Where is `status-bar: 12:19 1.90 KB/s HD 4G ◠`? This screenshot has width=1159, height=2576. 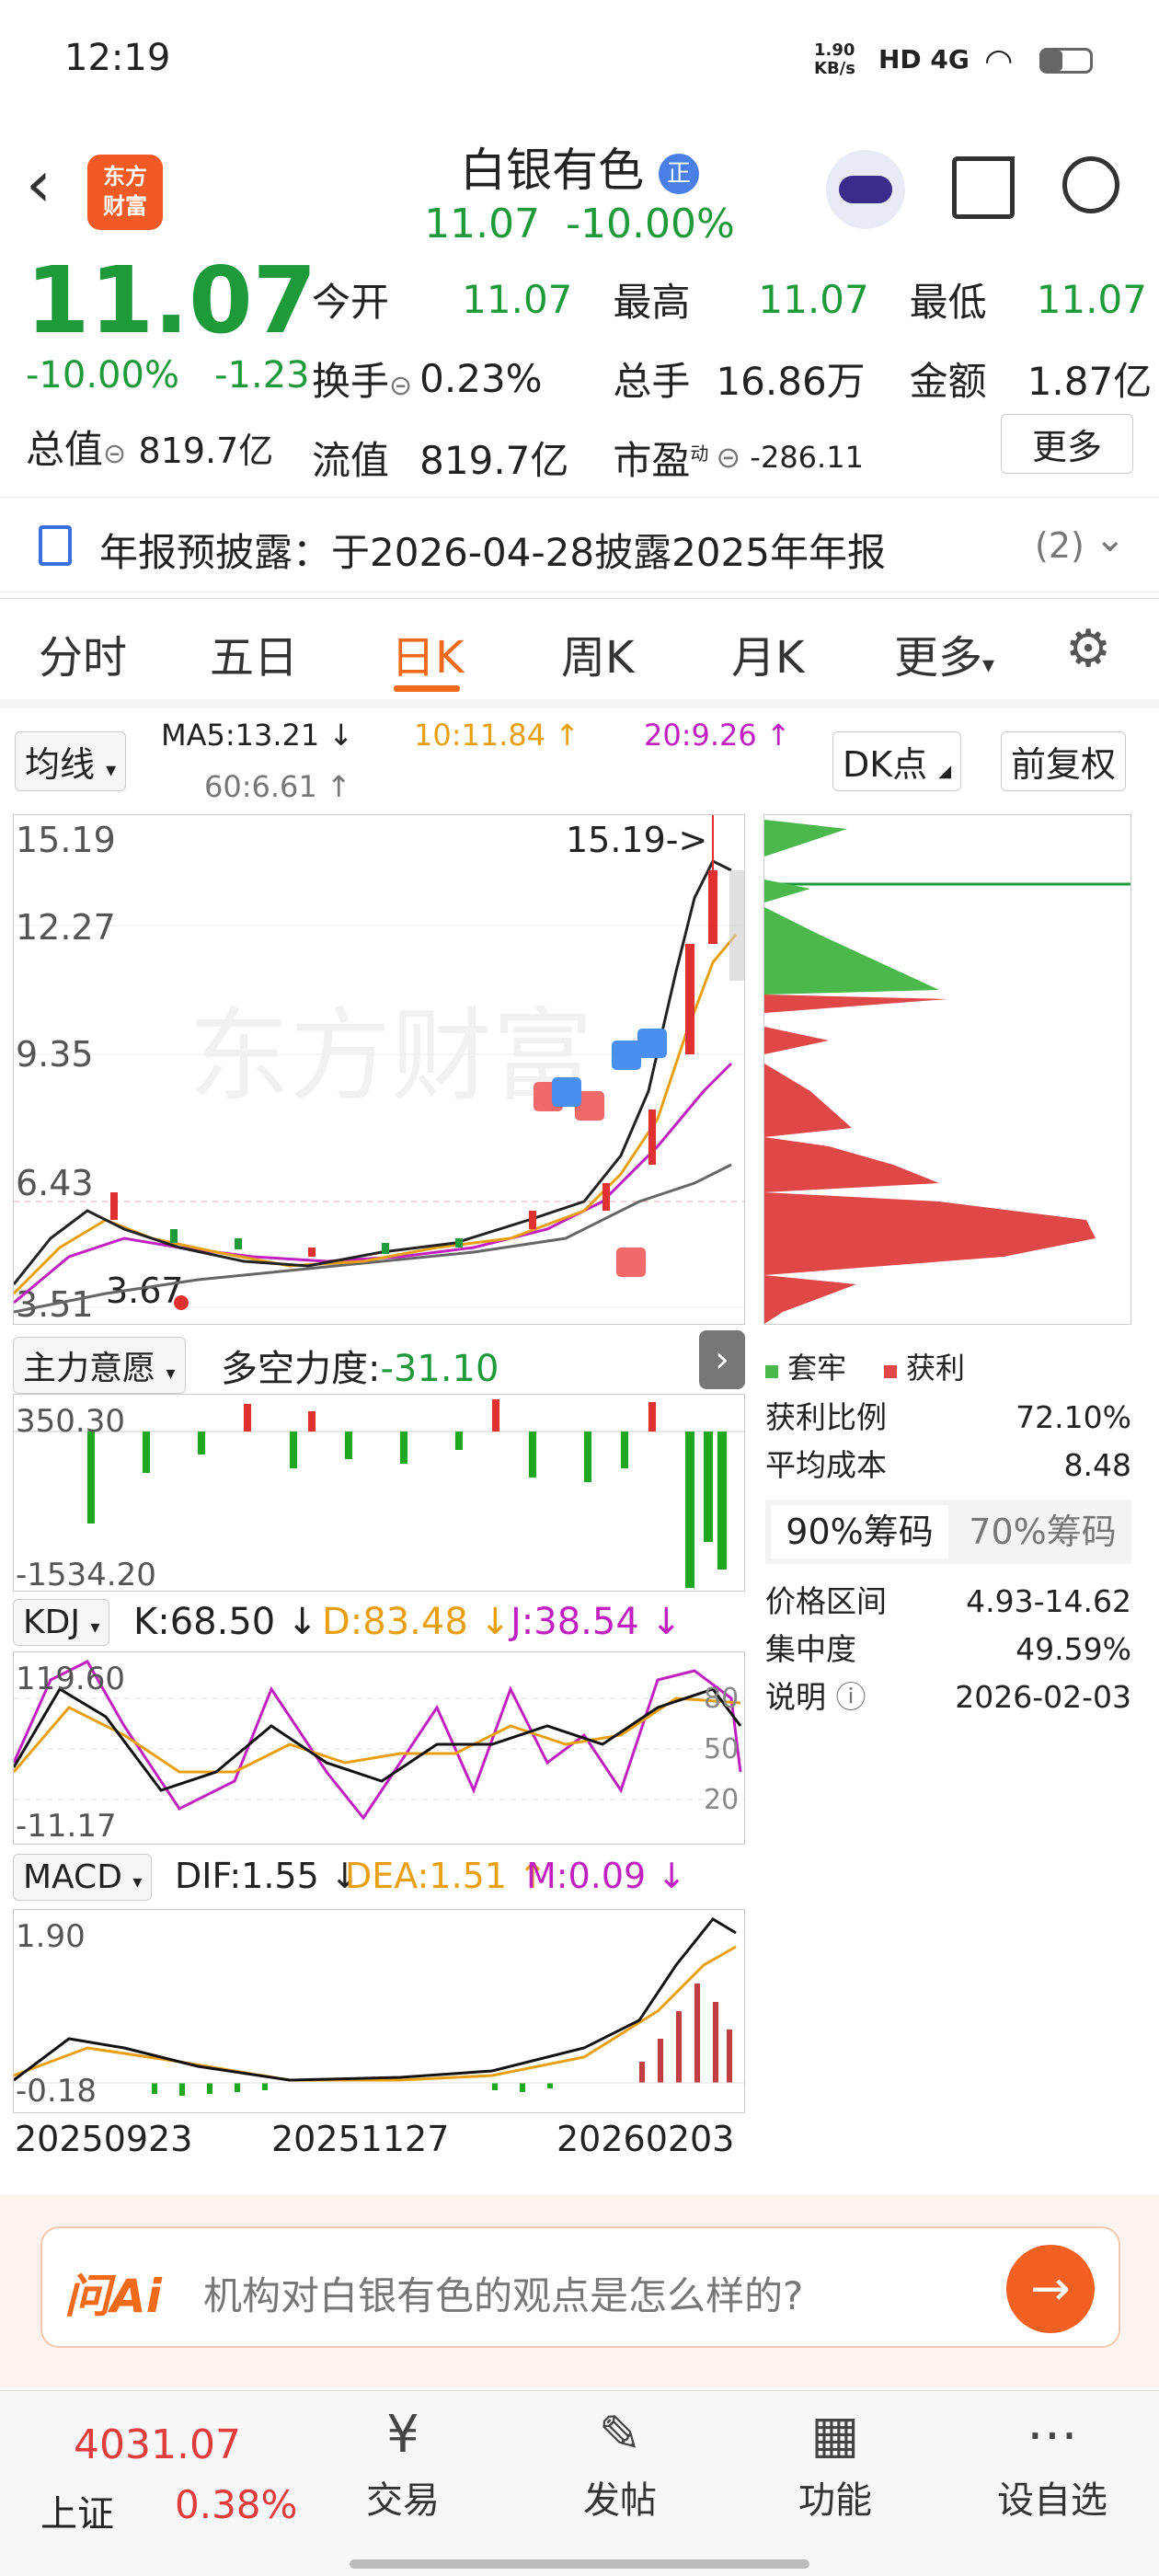 status-bar: 12:19 1.90 KB/s HD 4G ◠ is located at coordinates (579, 60).